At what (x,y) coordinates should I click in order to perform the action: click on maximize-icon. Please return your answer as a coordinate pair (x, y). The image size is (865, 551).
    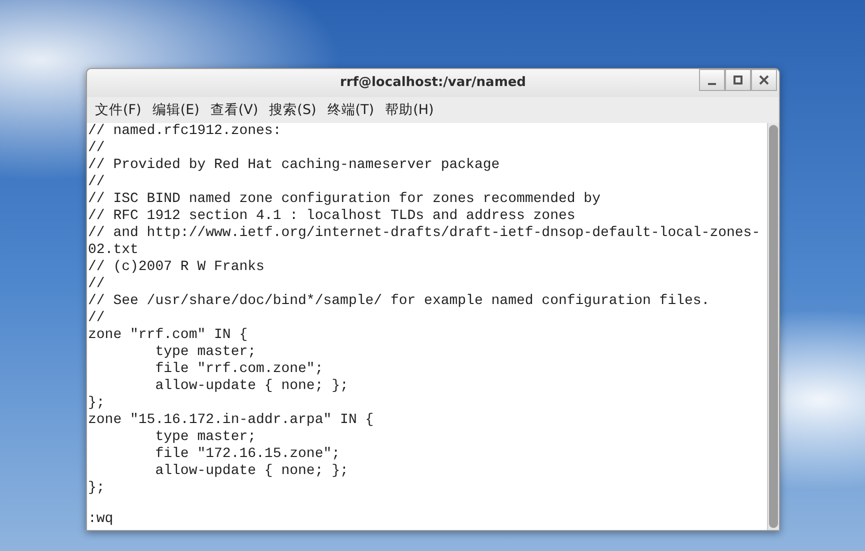
    Looking at the image, I should click on (738, 80).